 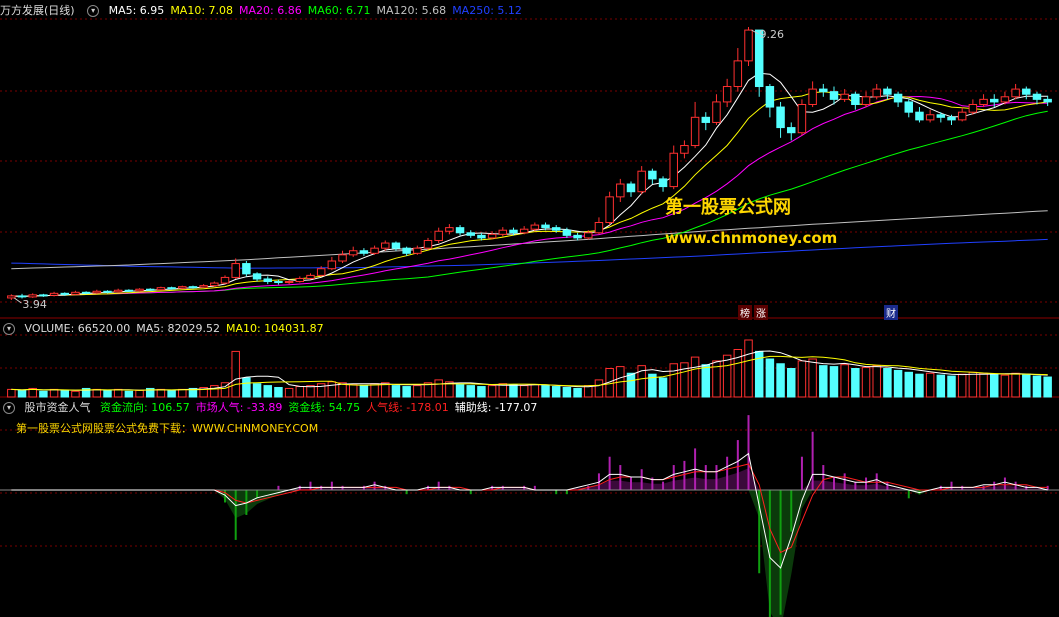 What do you see at coordinates (178, 328) in the screenshot?
I see `volume-label-1: MA5: 82029.52` at bounding box center [178, 328].